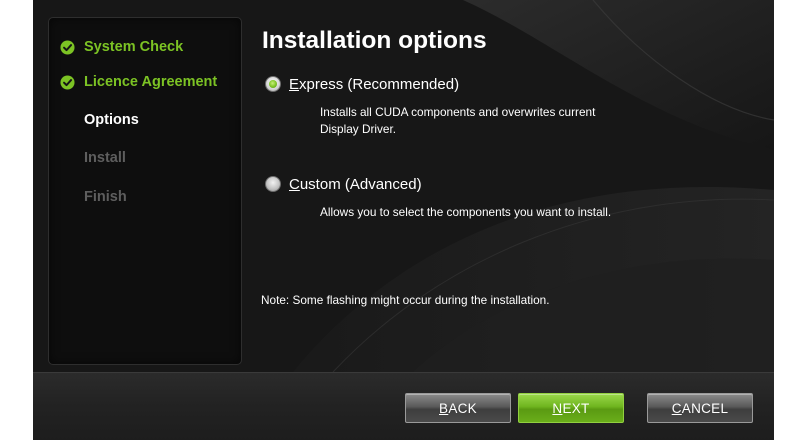  Describe the element at coordinates (134, 47) in the screenshot. I see `step-label: System Check` at that location.